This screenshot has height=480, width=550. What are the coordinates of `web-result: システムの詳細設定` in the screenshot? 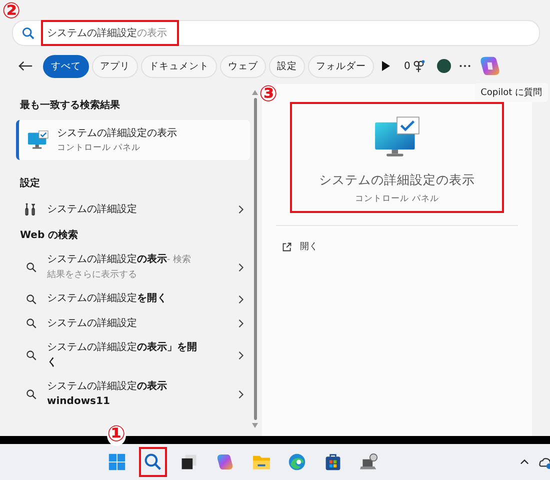 It's located at (133, 324).